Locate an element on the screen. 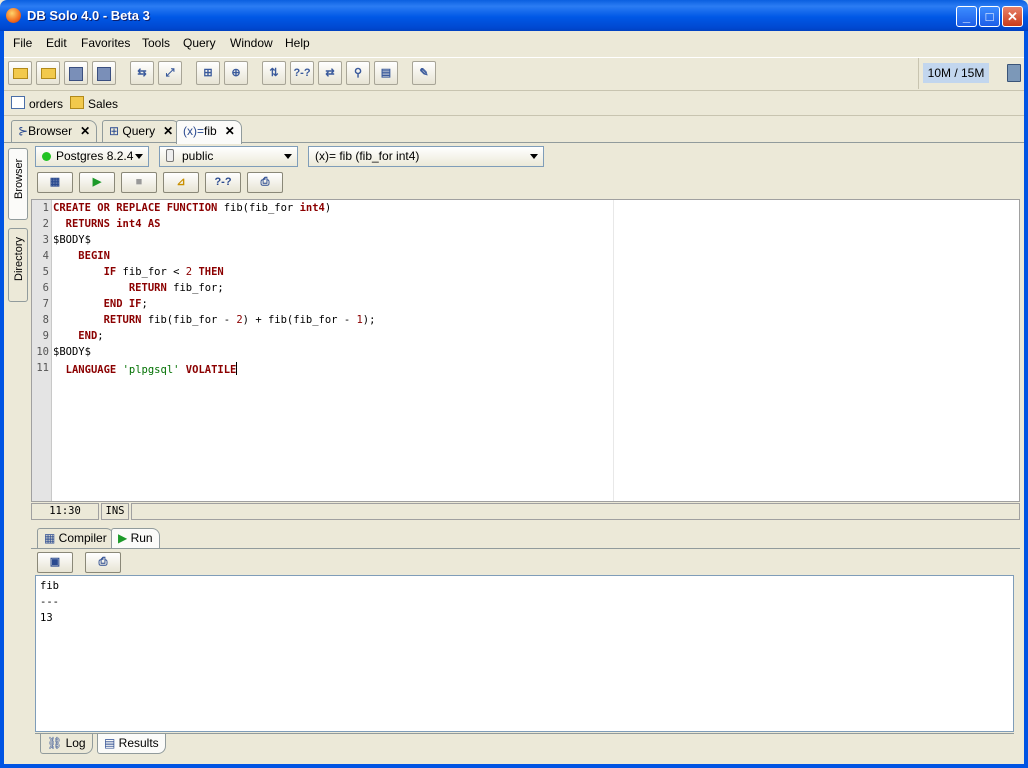 This screenshot has height=768, width=1028. connect-button: ⇆ is located at coordinates (142, 73).